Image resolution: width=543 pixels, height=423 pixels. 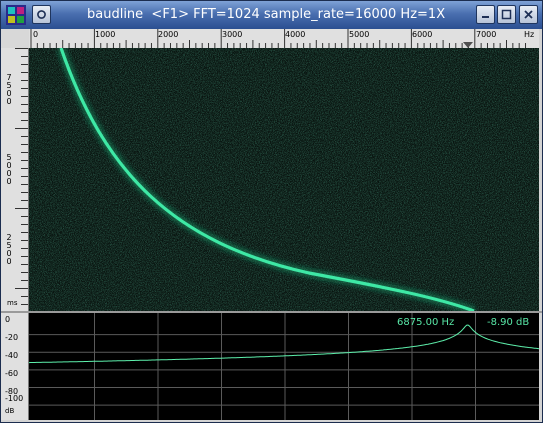 I want to click on time-label-2500: 2500, so click(x=9, y=249).